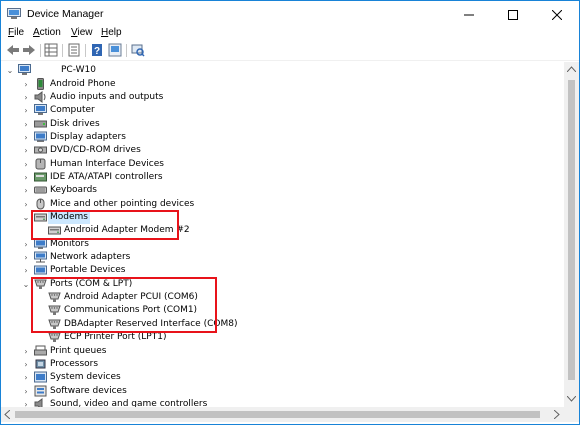 Image resolution: width=580 pixels, height=425 pixels. Describe the element at coordinates (282, 310) in the screenshot. I see `tree-device-row: Communications Port (COM1)` at that location.